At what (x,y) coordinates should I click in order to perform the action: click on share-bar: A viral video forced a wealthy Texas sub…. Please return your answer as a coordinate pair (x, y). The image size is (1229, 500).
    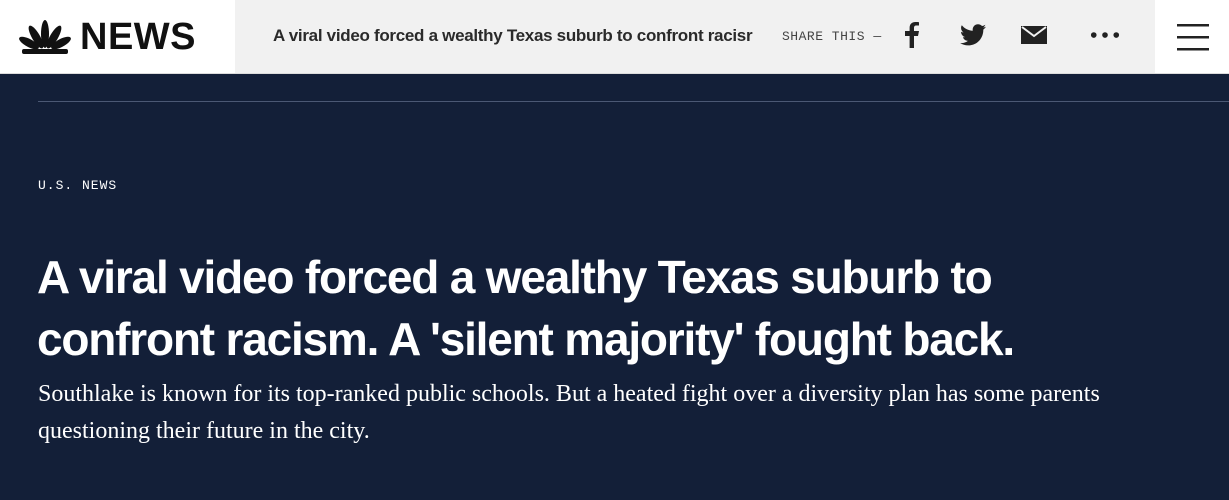
    Looking at the image, I should click on (695, 36).